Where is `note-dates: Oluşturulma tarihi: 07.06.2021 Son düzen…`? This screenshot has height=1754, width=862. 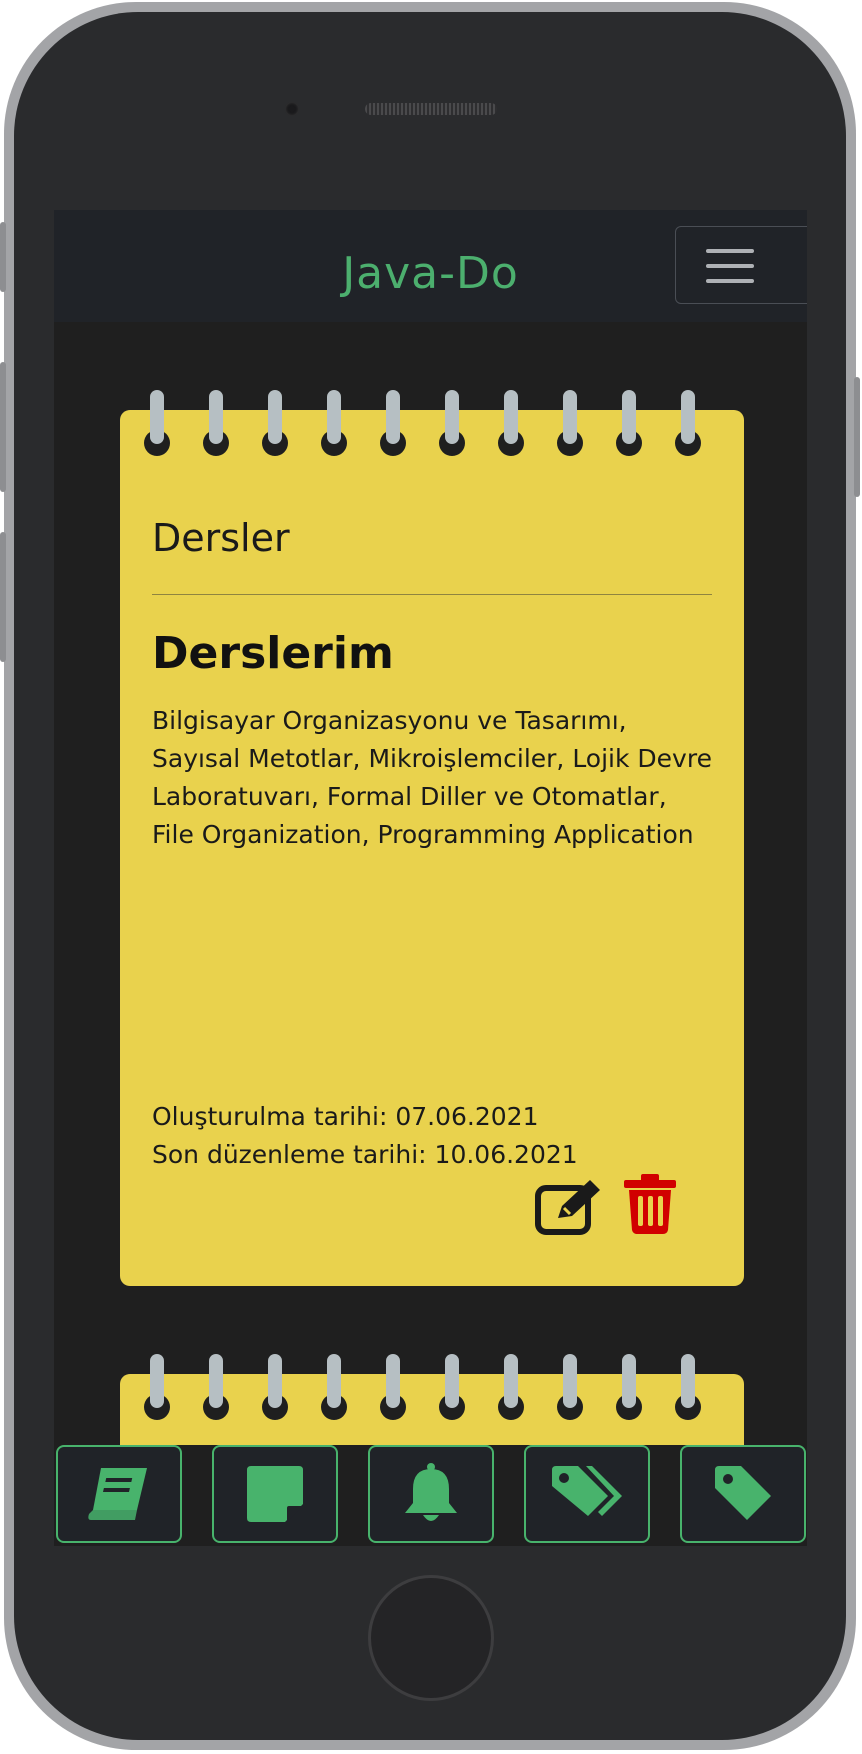 note-dates: Oluşturulma tarihi: 07.06.2021 Son düzen… is located at coordinates (365, 1136).